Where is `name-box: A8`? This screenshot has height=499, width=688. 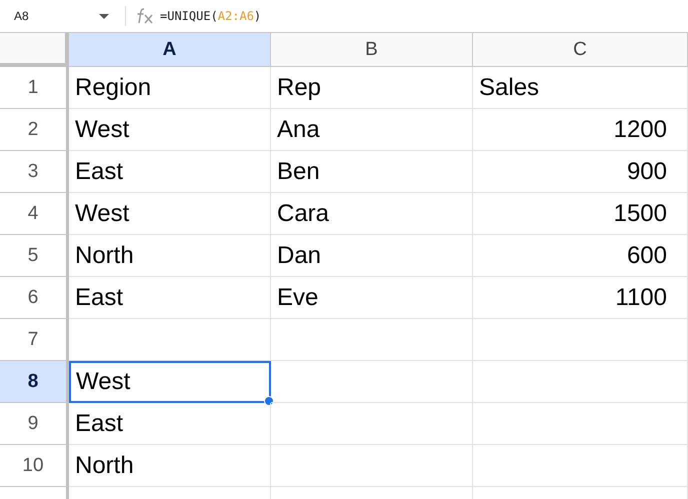 name-box: A8 is located at coordinates (58, 16).